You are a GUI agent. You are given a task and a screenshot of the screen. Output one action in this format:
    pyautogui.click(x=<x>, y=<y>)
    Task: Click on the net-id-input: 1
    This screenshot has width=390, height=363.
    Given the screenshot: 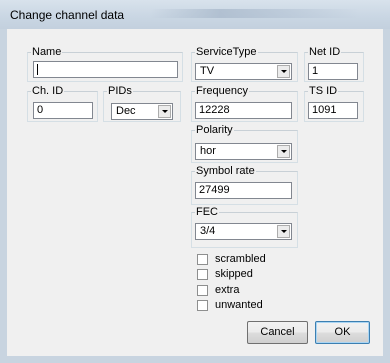 What is the action you would take?
    pyautogui.click(x=333, y=71)
    